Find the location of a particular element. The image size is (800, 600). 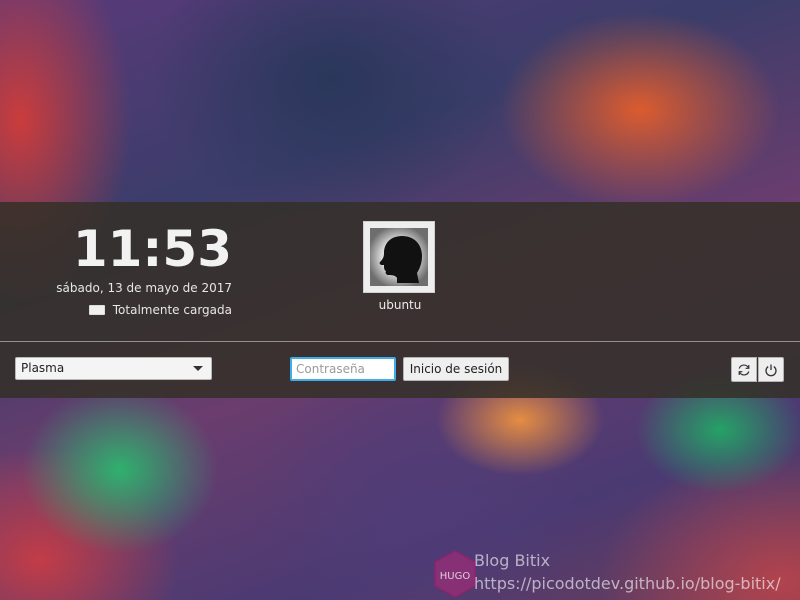

session-dropdown-value: Plasma is located at coordinates (43, 368).